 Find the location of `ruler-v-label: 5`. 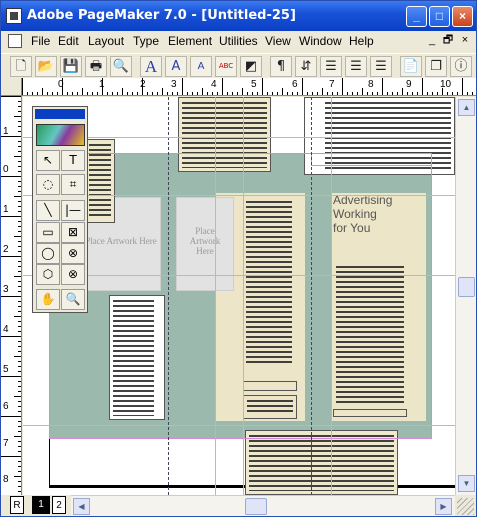

ruler-v-label: 5 is located at coordinates (6, 369).